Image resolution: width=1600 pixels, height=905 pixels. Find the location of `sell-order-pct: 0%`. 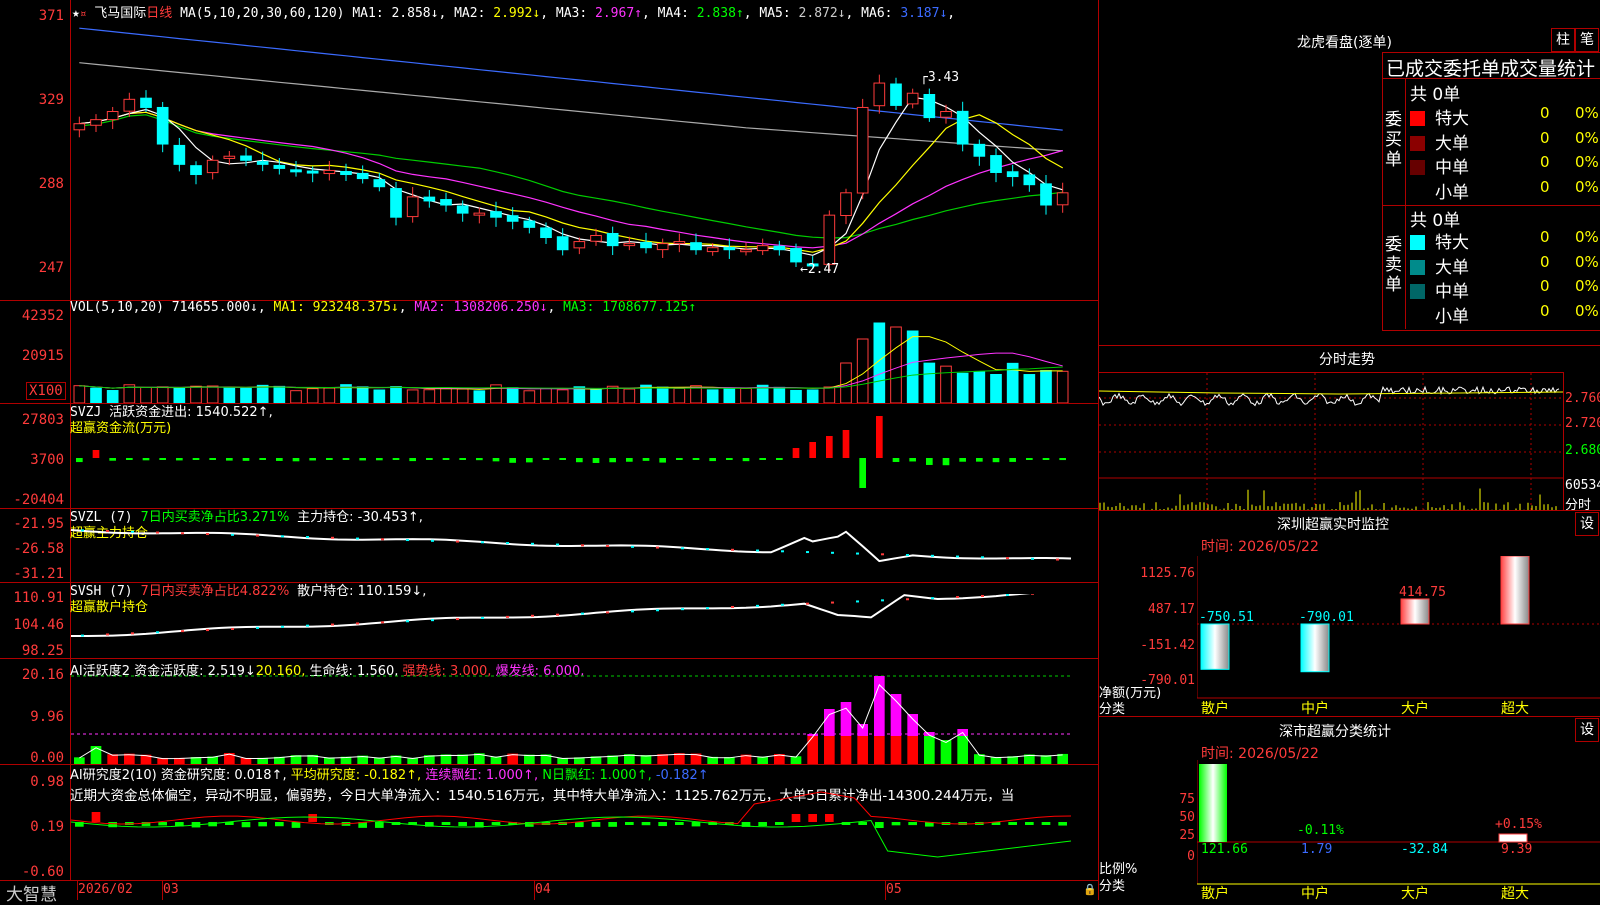

sell-order-pct: 0% is located at coordinates (1587, 310).